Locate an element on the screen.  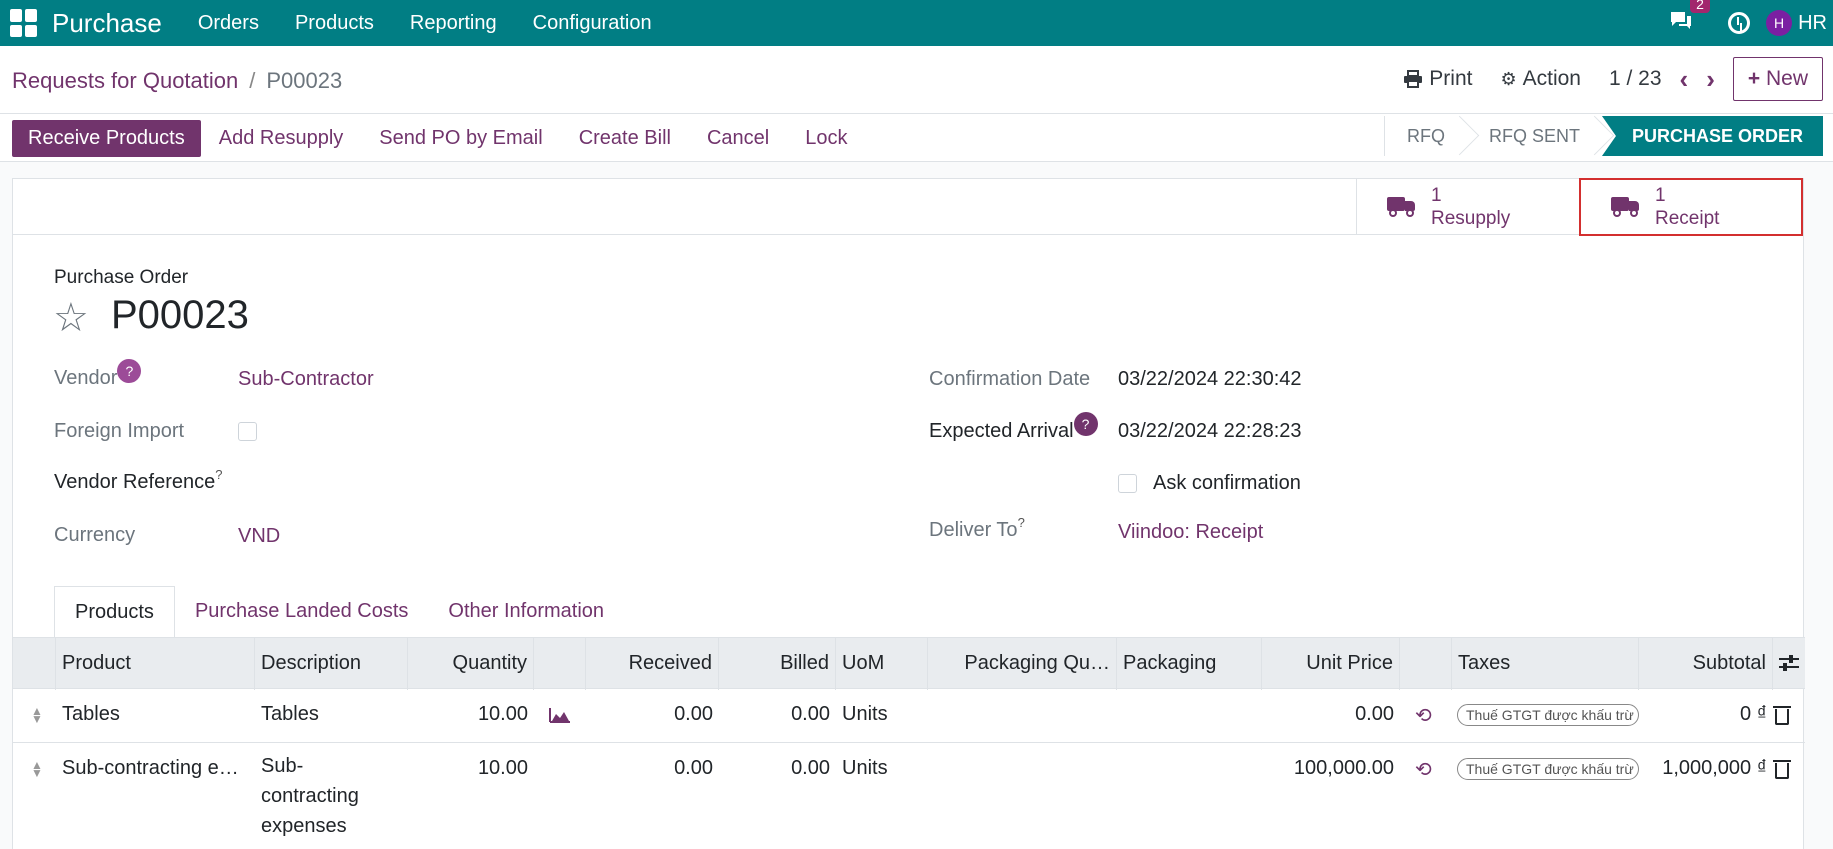
column-taxes: Taxes is located at coordinates (1545, 664).